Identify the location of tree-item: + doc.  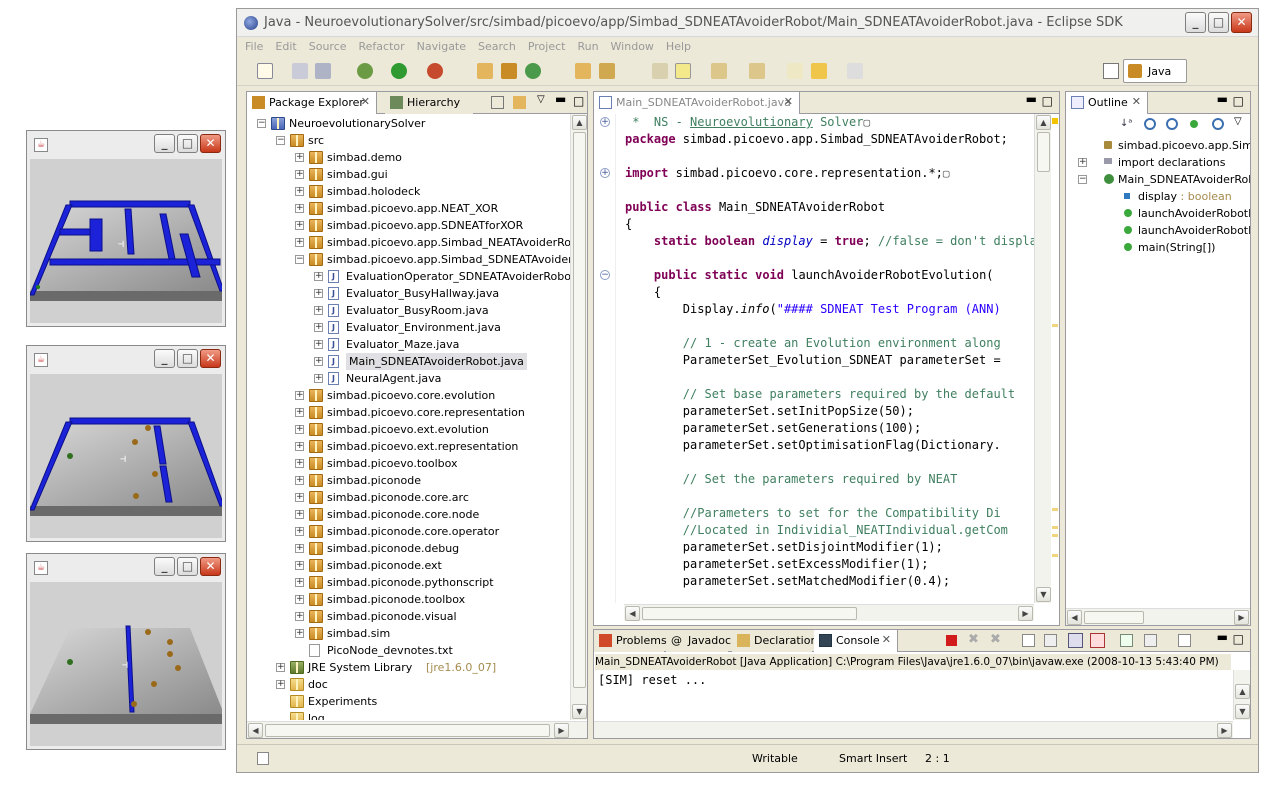
(408, 684).